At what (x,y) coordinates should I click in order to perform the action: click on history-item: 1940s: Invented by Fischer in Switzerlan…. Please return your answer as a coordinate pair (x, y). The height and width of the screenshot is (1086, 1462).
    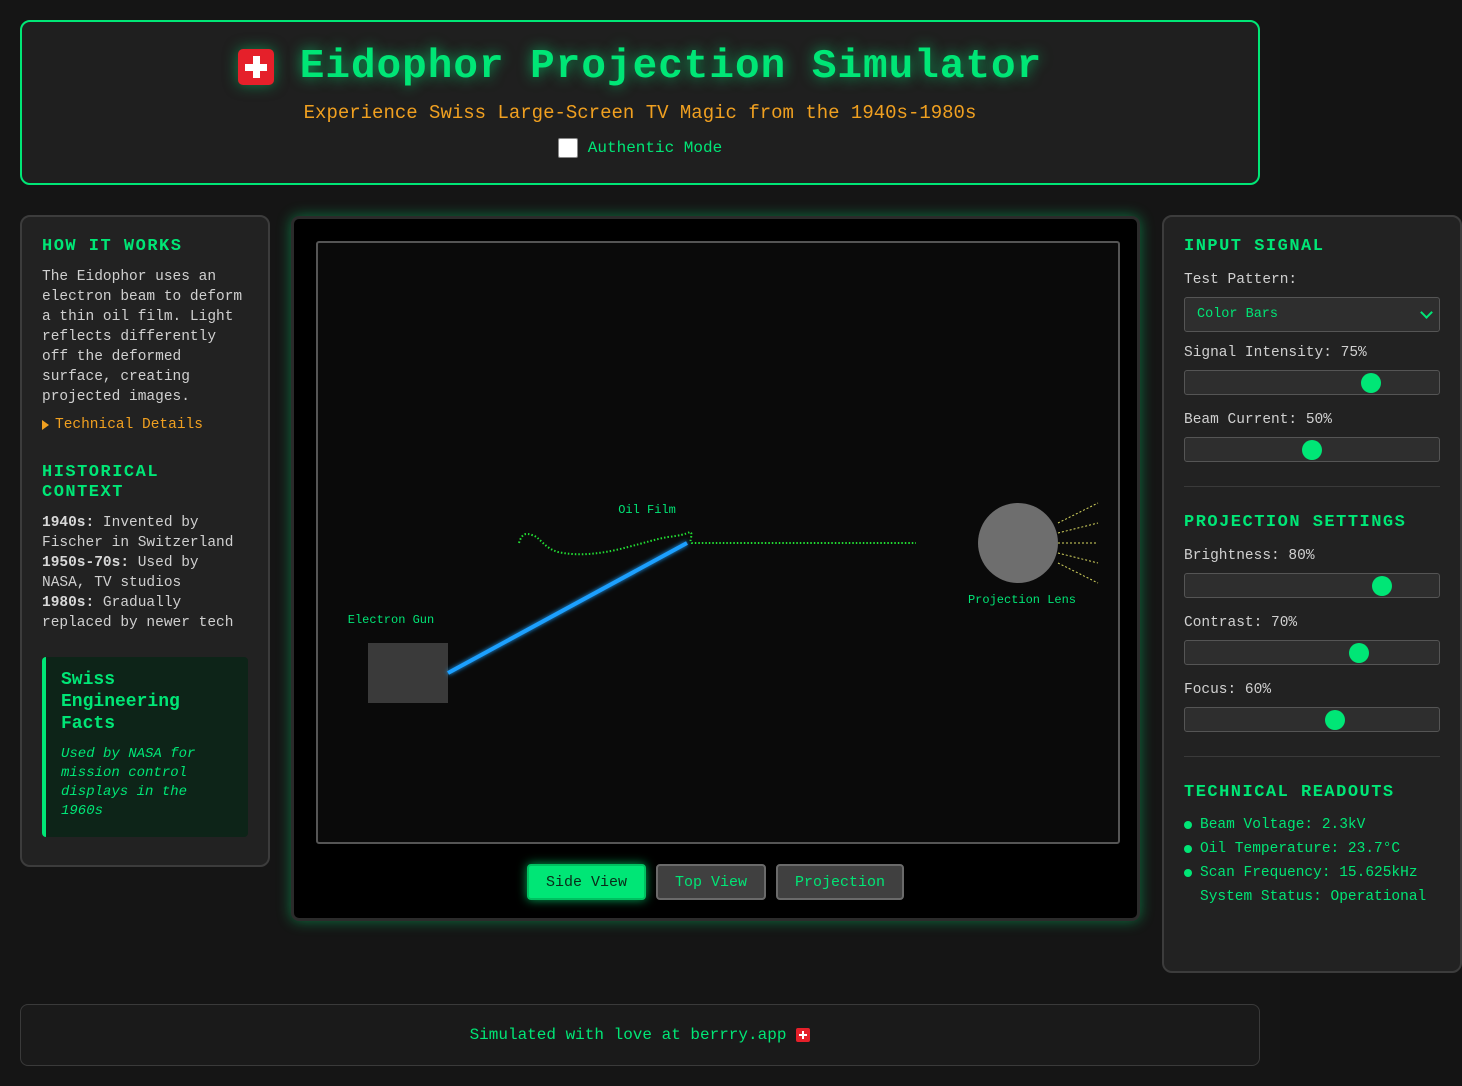
    Looking at the image, I should click on (138, 533).